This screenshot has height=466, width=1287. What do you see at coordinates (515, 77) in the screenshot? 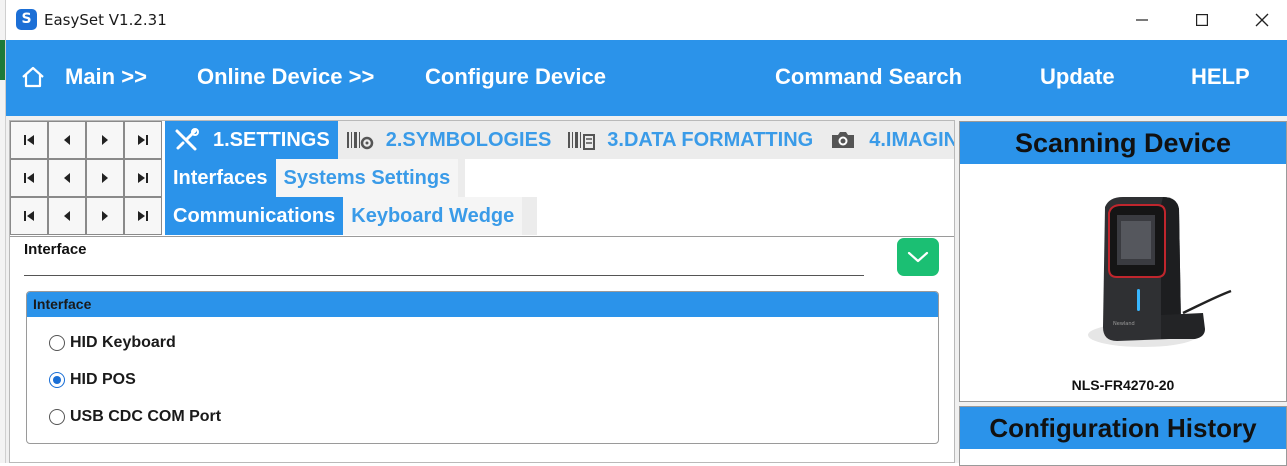
I see `nav-configure-device: Configure Device` at bounding box center [515, 77].